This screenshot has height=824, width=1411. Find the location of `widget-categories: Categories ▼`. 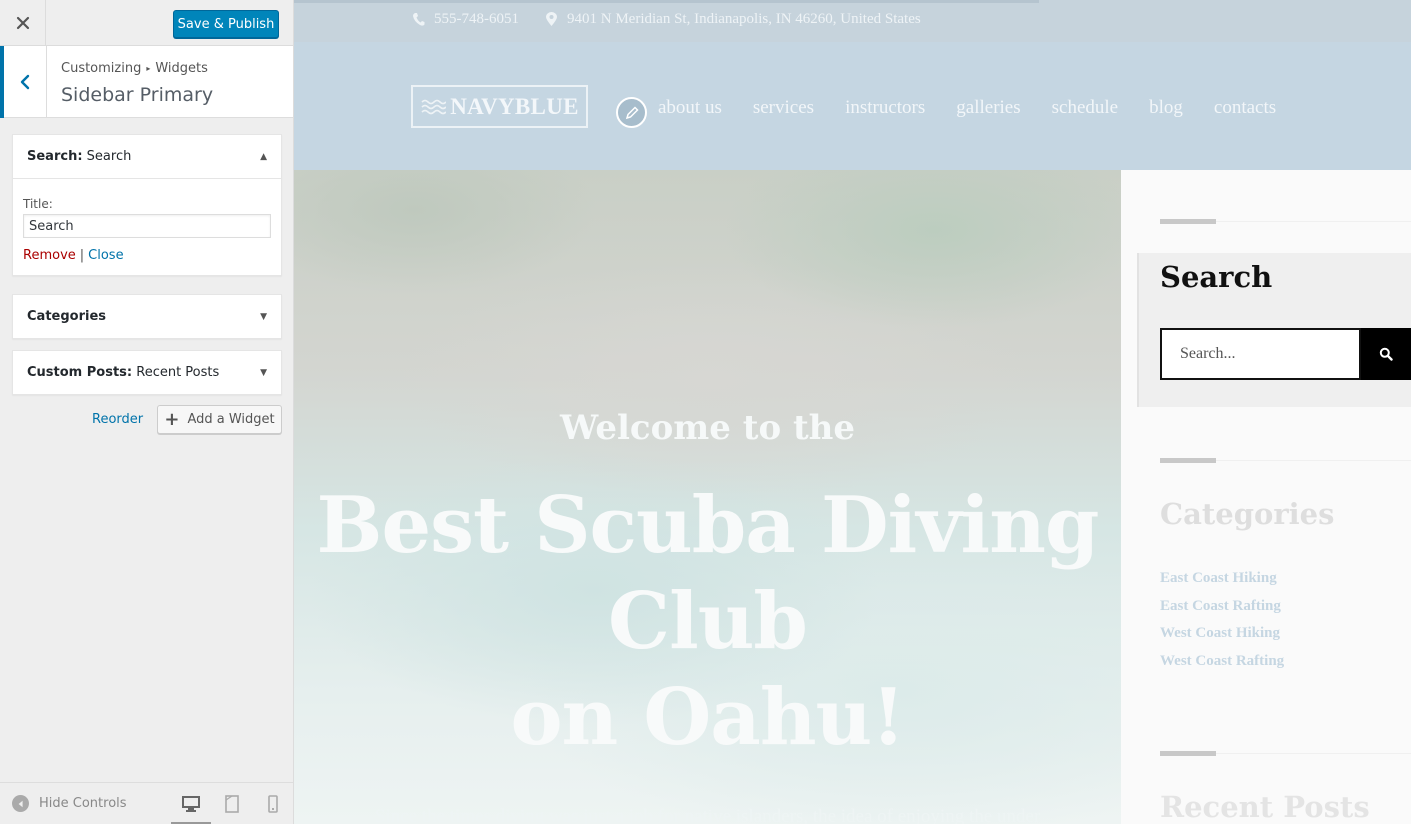

widget-categories: Categories ▼ is located at coordinates (147, 316).